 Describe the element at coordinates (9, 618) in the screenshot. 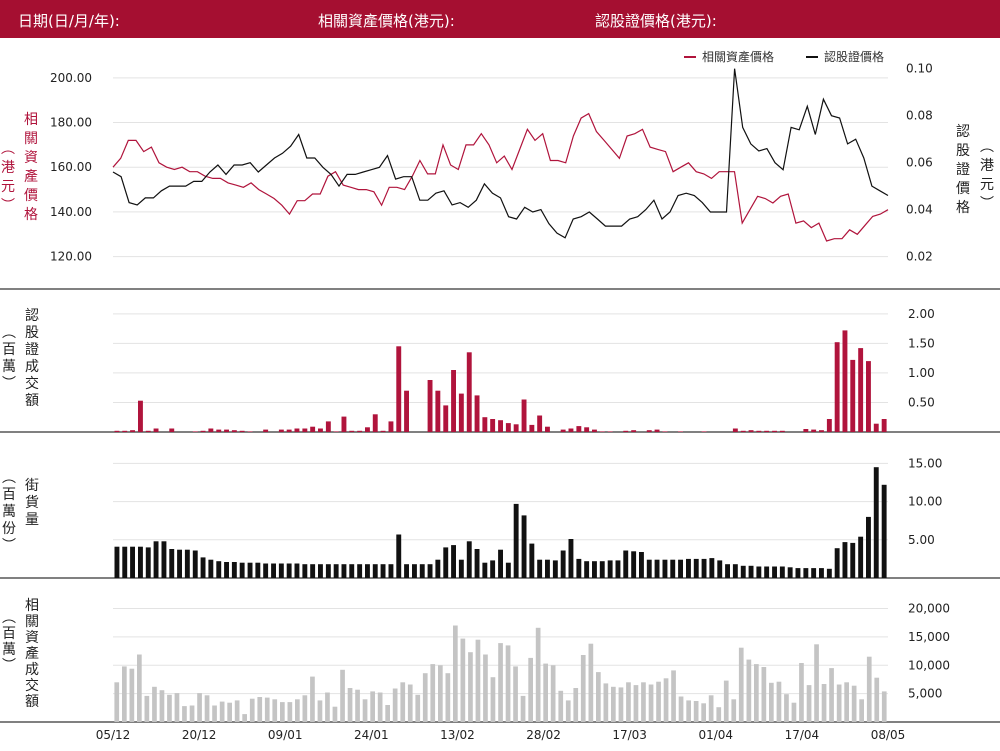

I see `underlying-turnover-axis-unit: ︵` at that location.